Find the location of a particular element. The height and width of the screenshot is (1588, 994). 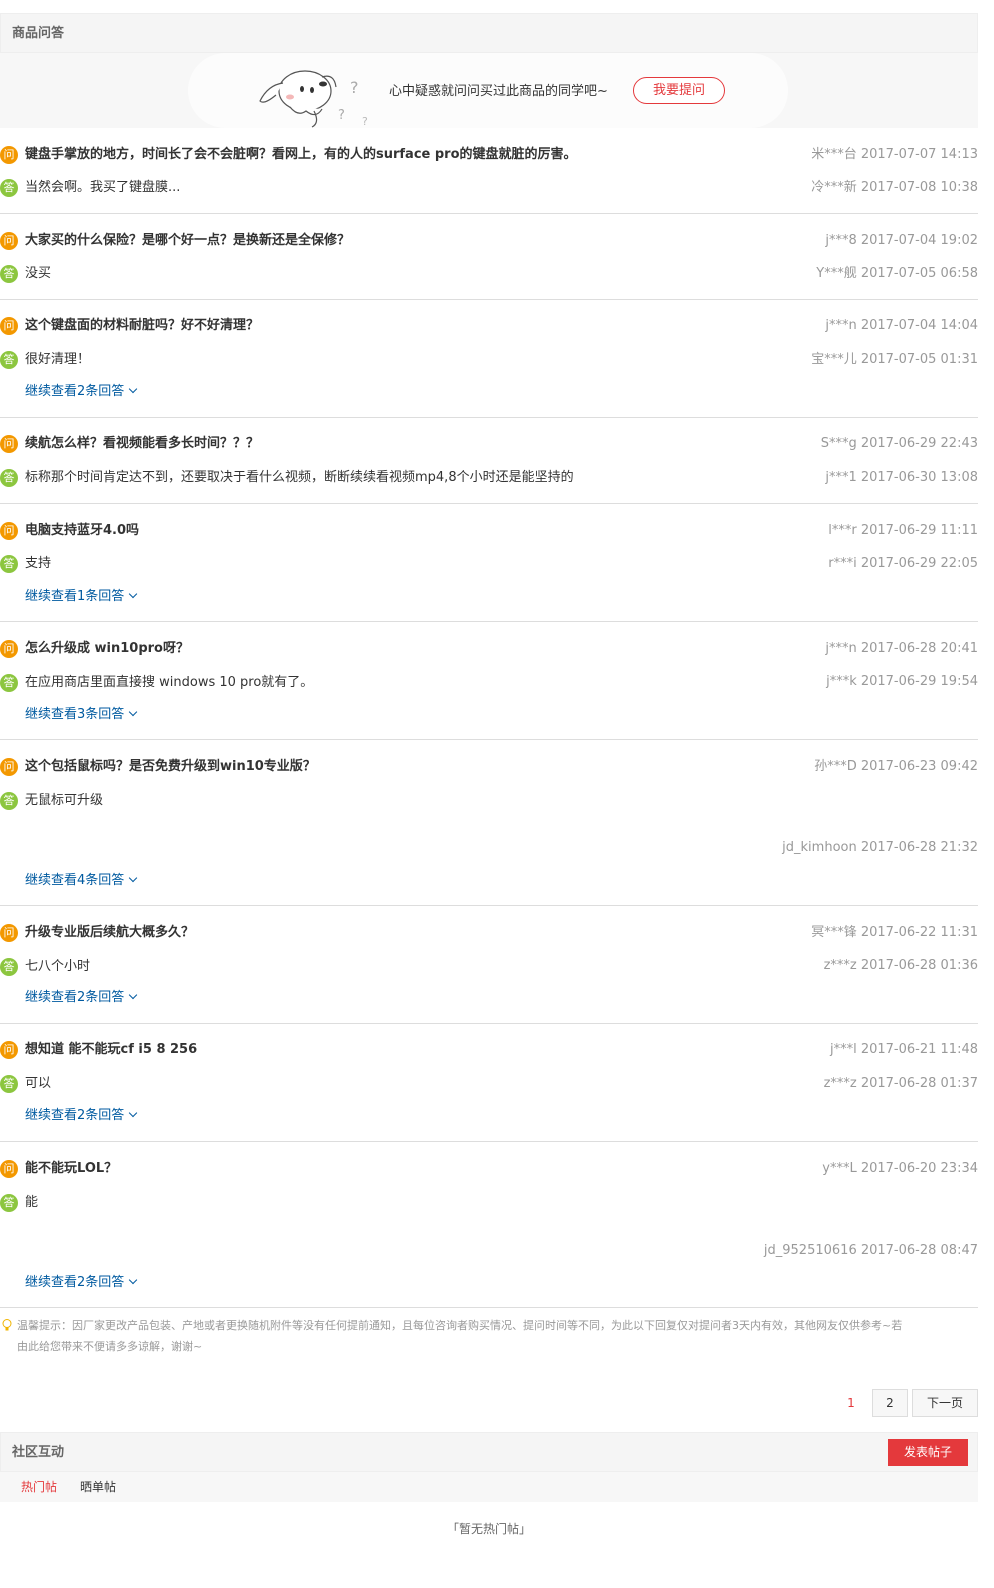

question-text: 能不能玩LOL？ is located at coordinates (71, 1169).